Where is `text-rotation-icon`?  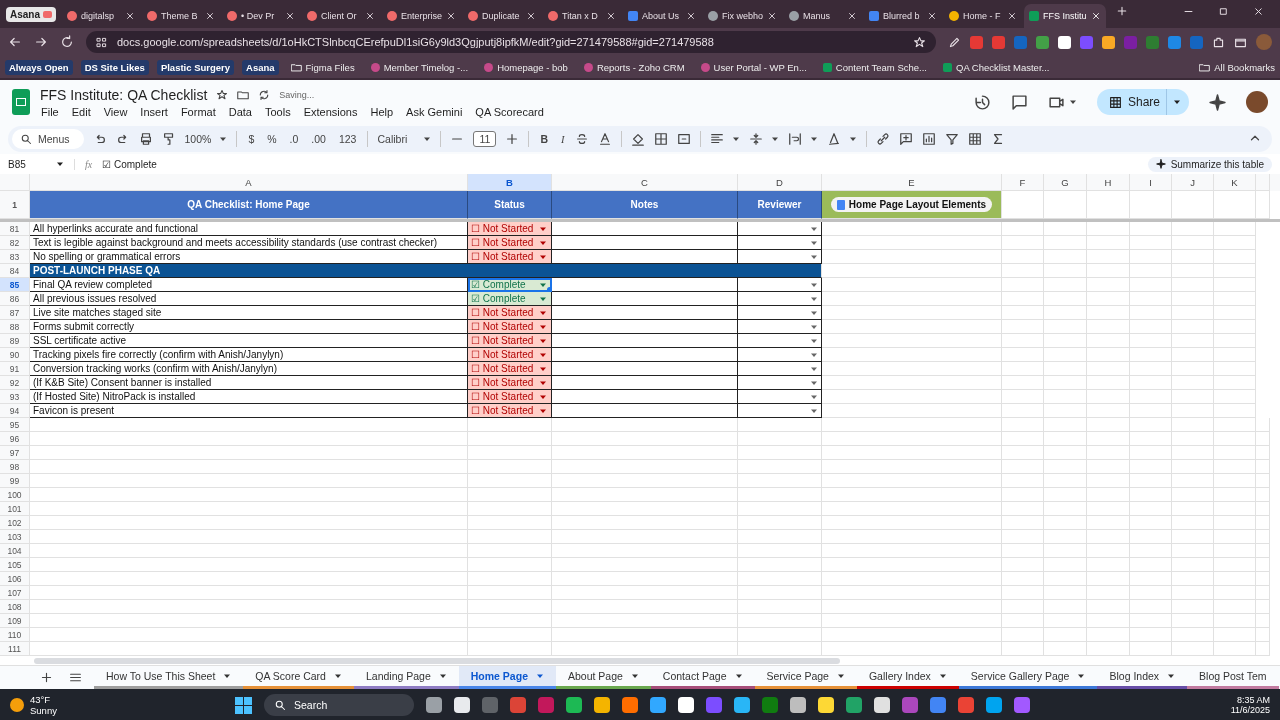
text-rotation-icon is located at coordinates (834, 139).